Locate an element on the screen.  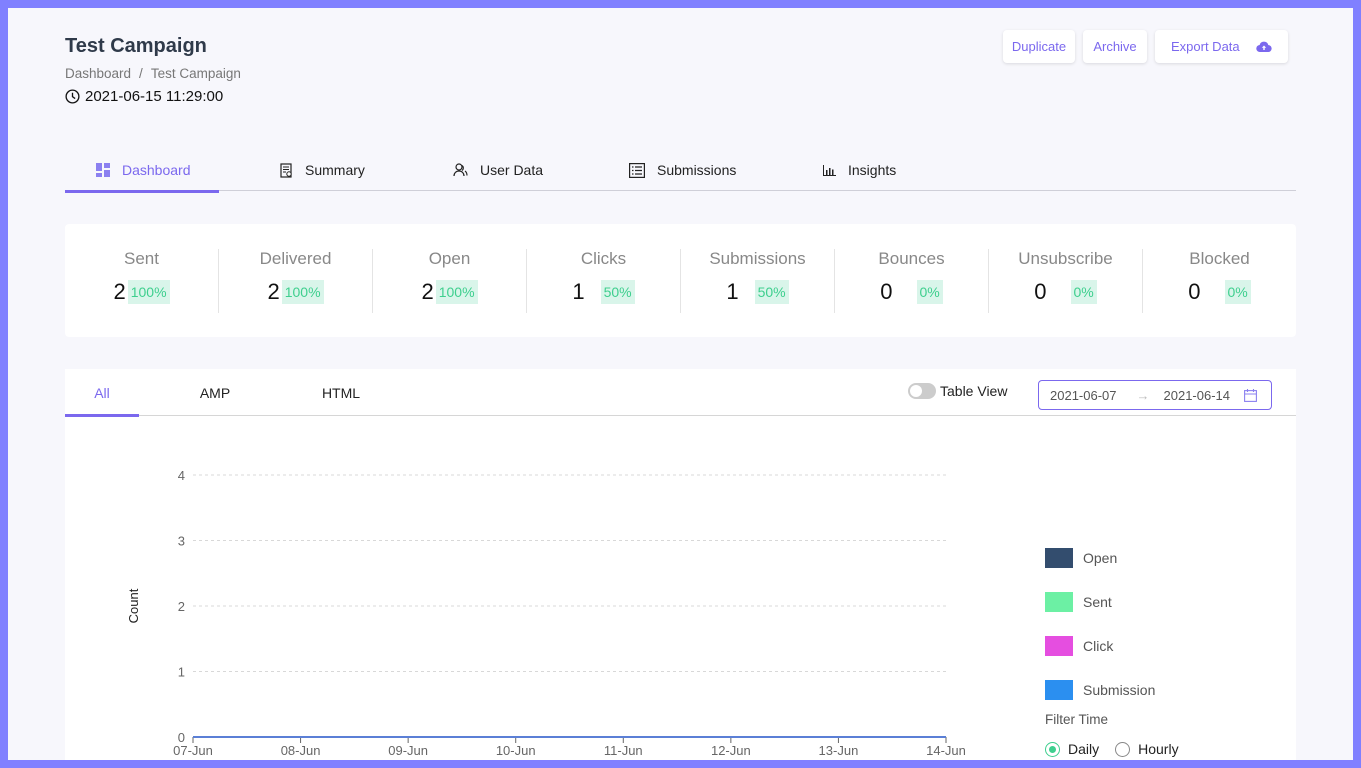
breadcrumb-dashboard: Dashboard is located at coordinates (98, 73).